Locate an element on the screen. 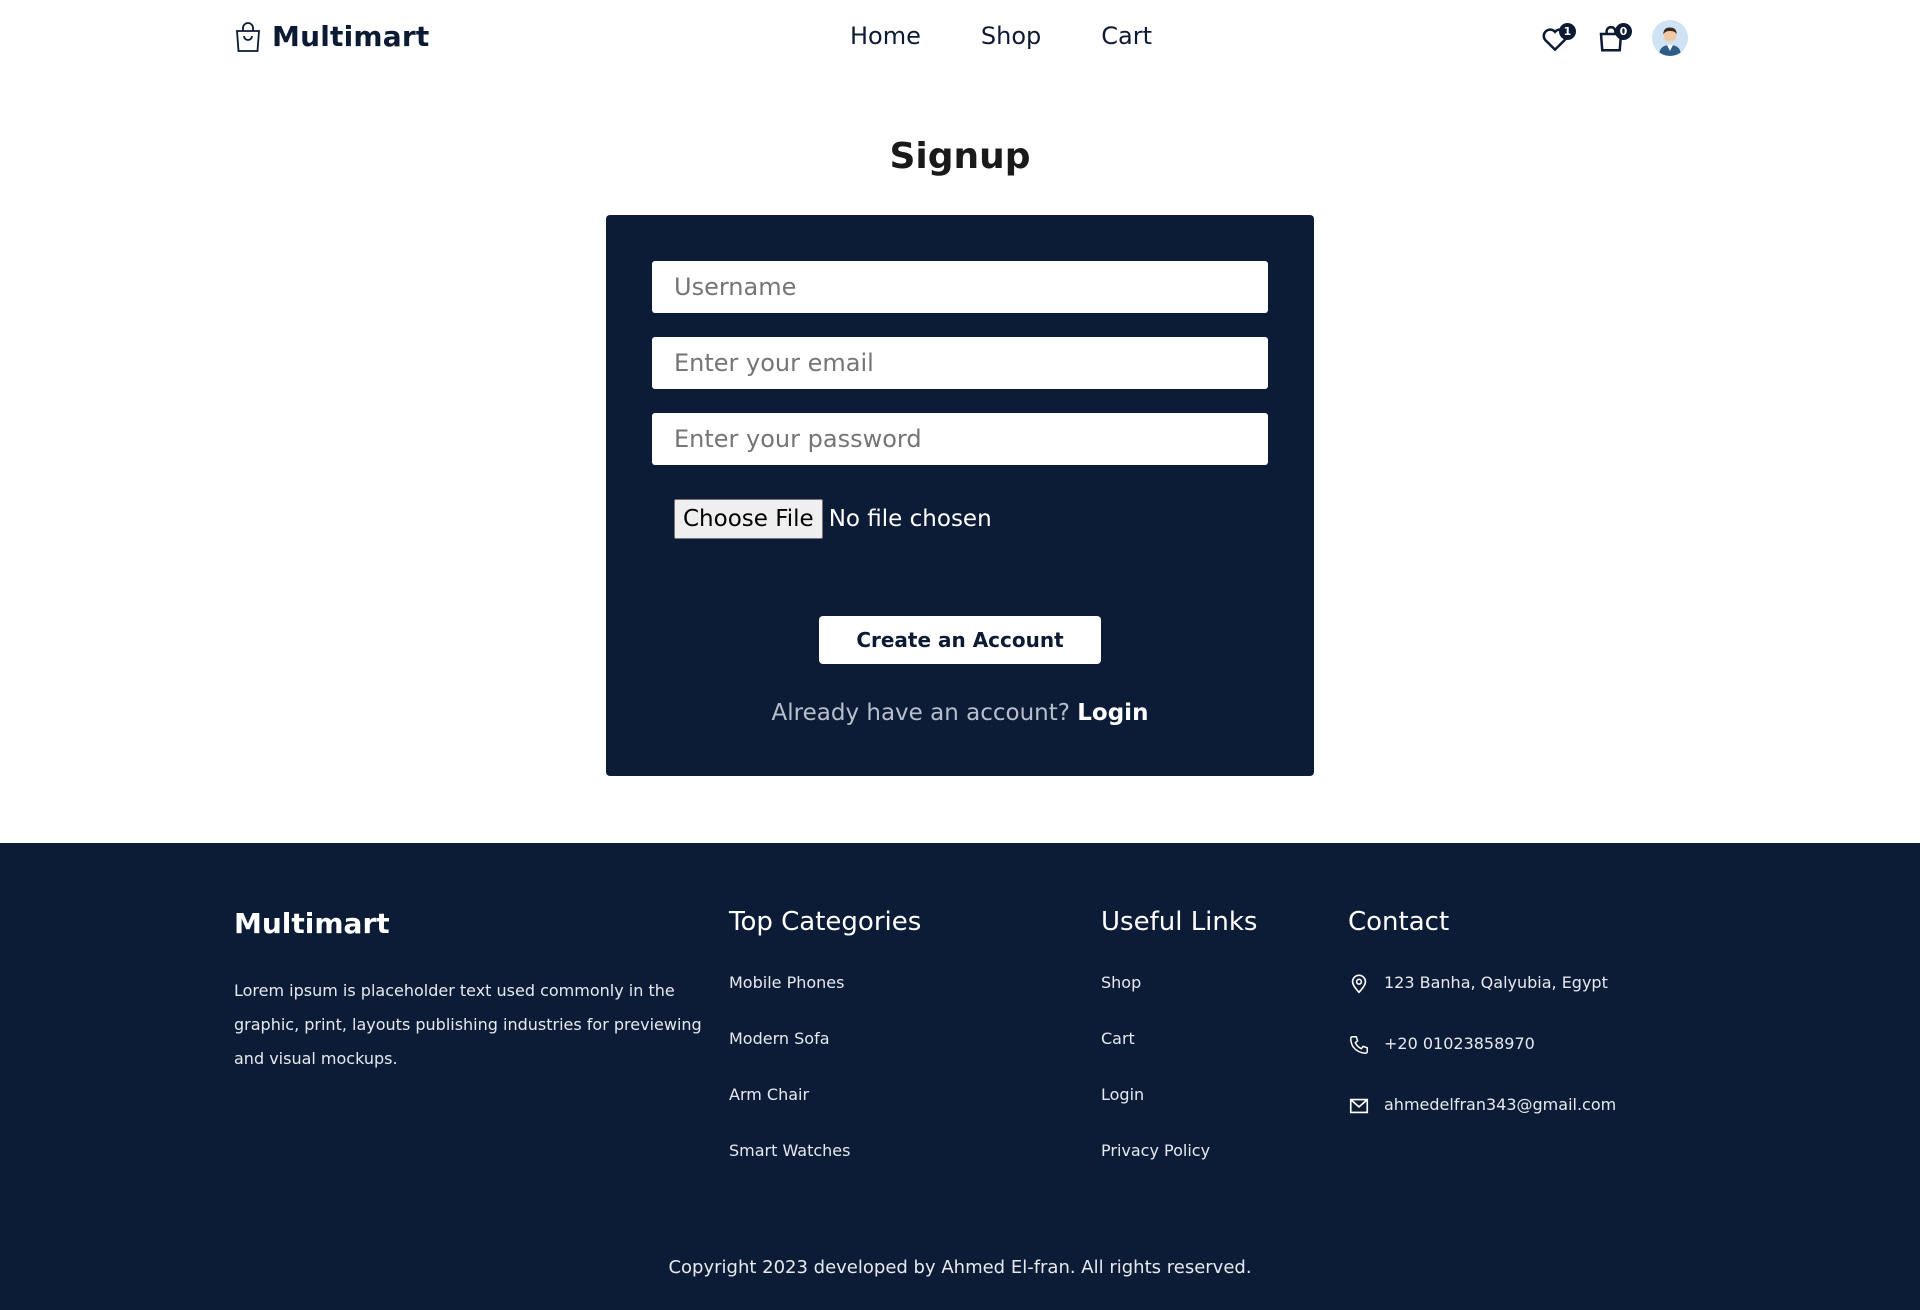 This screenshot has width=1920, height=1310. contact-phone-text: +20 01023858970 is located at coordinates (1459, 1043).